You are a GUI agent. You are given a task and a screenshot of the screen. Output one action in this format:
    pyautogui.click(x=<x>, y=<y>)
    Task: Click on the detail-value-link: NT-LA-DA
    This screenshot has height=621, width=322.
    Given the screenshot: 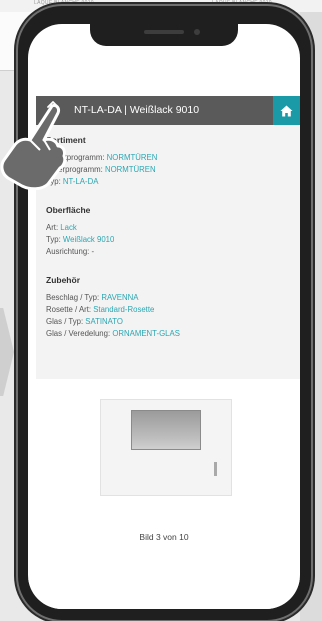 What is the action you would take?
    pyautogui.click(x=81, y=181)
    